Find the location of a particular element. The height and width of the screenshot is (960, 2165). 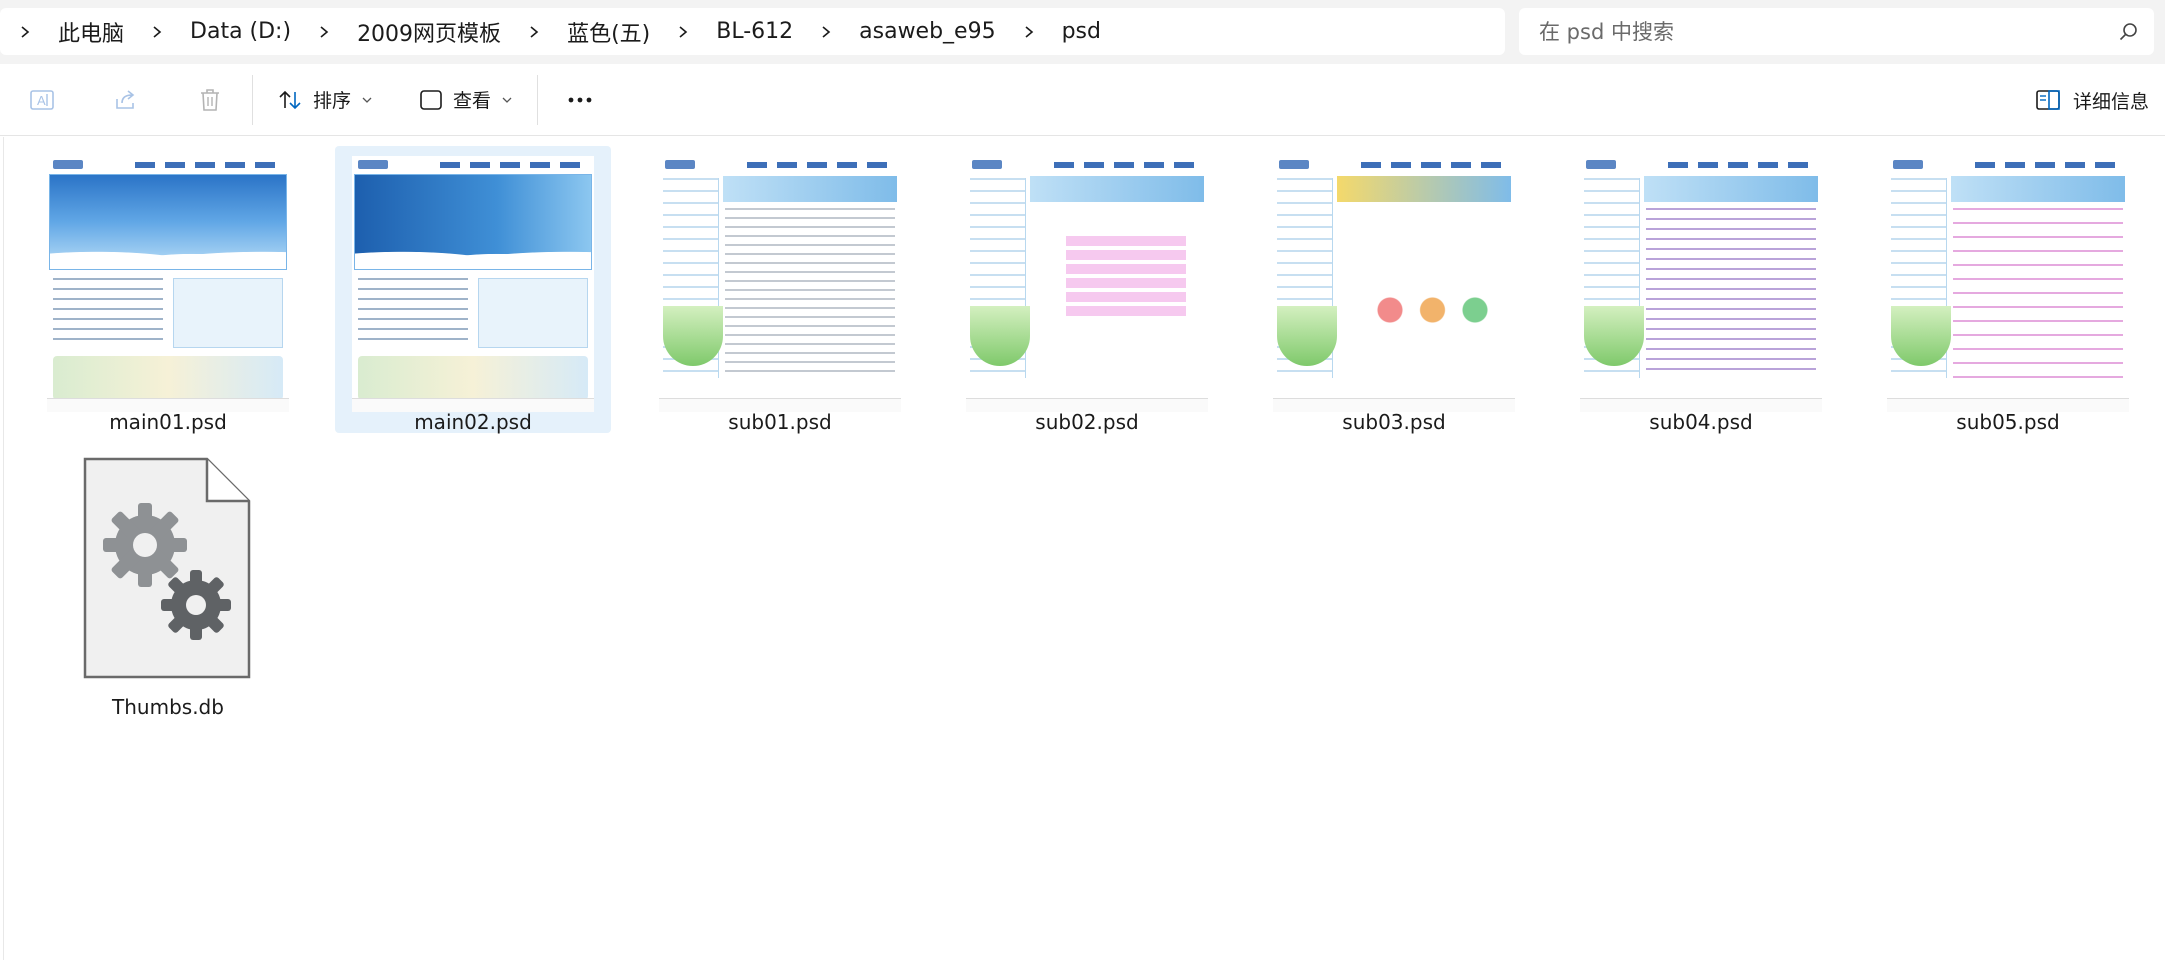

breadcrumb-item-templates: 2009网页模板 is located at coordinates (429, 32).